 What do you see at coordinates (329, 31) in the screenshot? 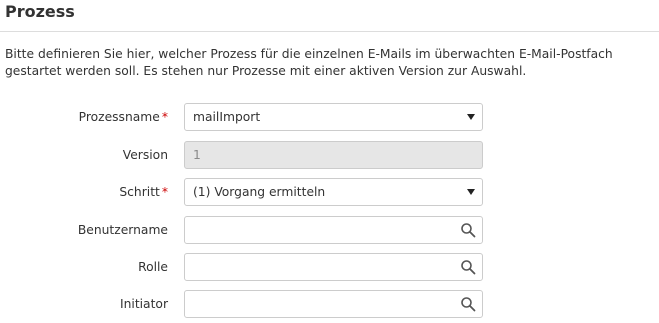
I see `title-divider` at bounding box center [329, 31].